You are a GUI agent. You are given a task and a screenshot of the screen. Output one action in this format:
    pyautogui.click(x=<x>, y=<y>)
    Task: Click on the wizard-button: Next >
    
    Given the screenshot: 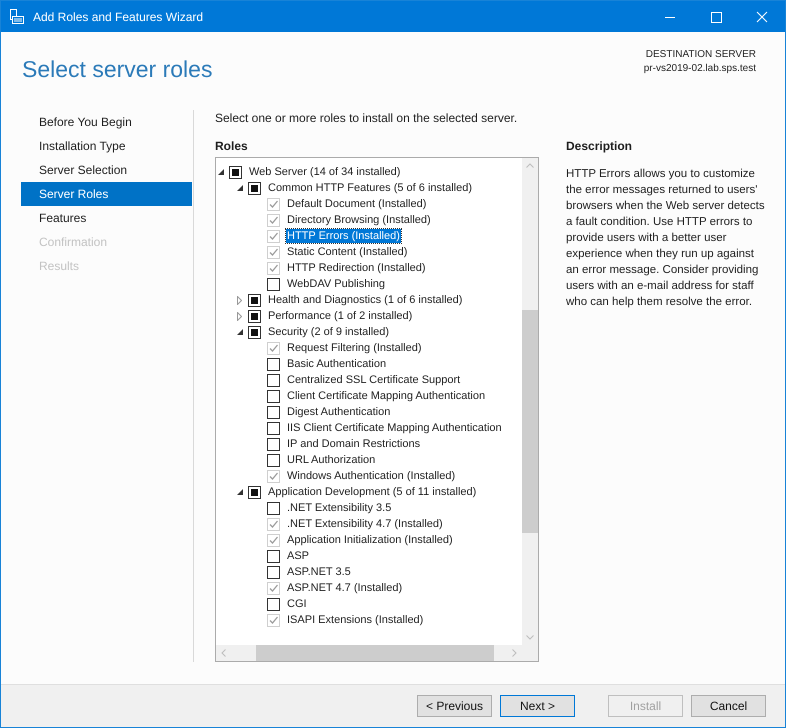 What is the action you would take?
    pyautogui.click(x=537, y=706)
    